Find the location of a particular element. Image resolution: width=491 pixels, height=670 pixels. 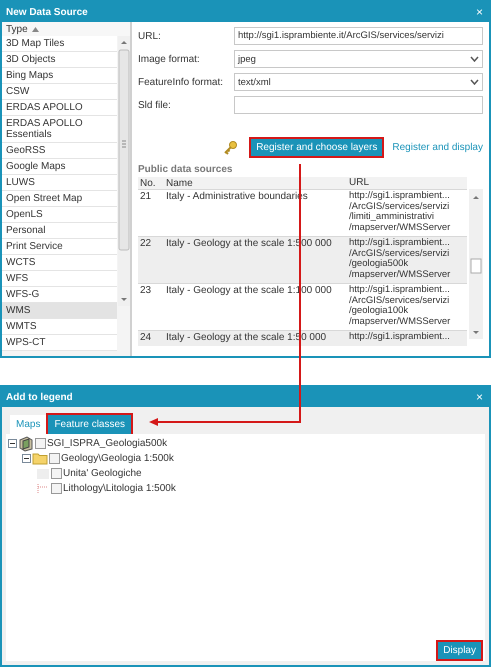

type-item: WMS is located at coordinates (59, 311).